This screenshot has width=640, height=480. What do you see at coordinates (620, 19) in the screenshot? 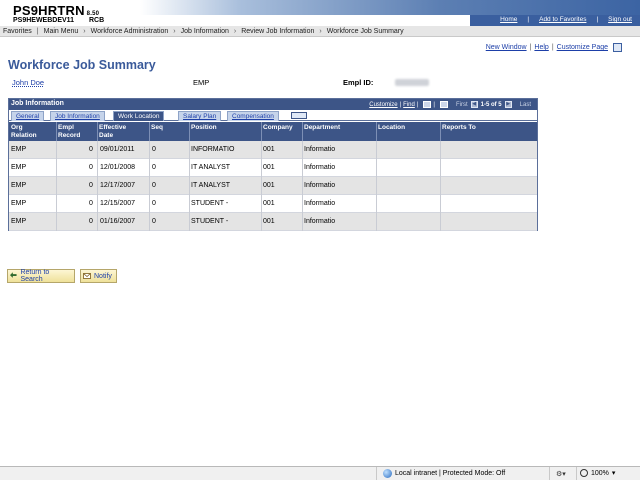
I see `sign-out-link: Sign out` at bounding box center [620, 19].